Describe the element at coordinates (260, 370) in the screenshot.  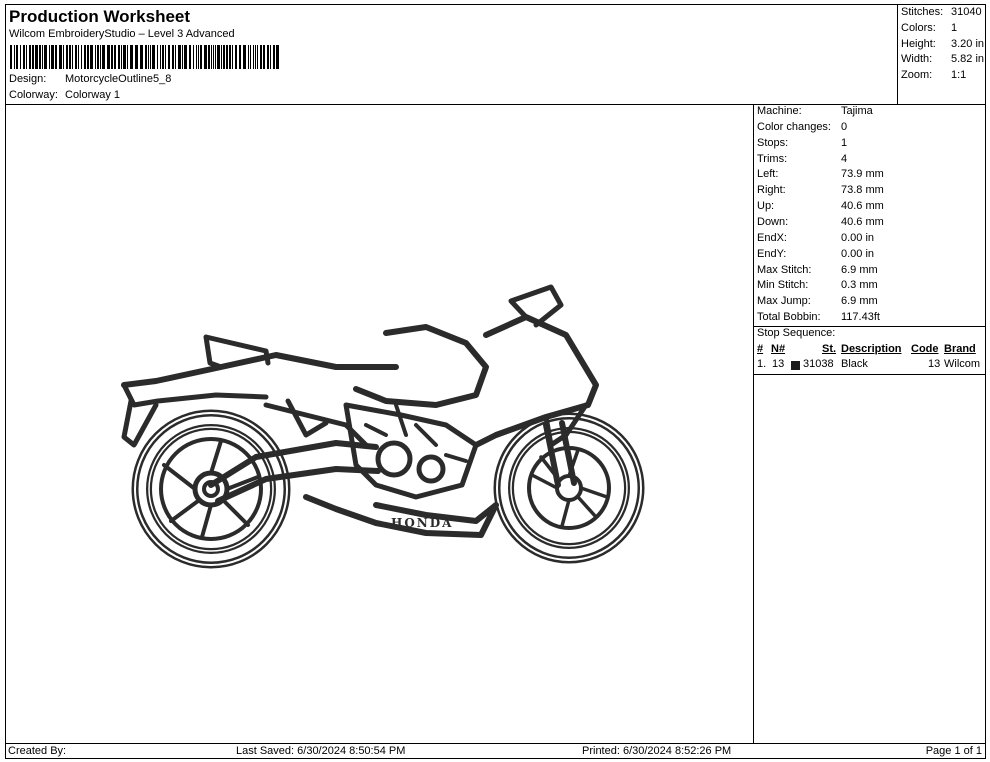
I see `tail-section` at that location.